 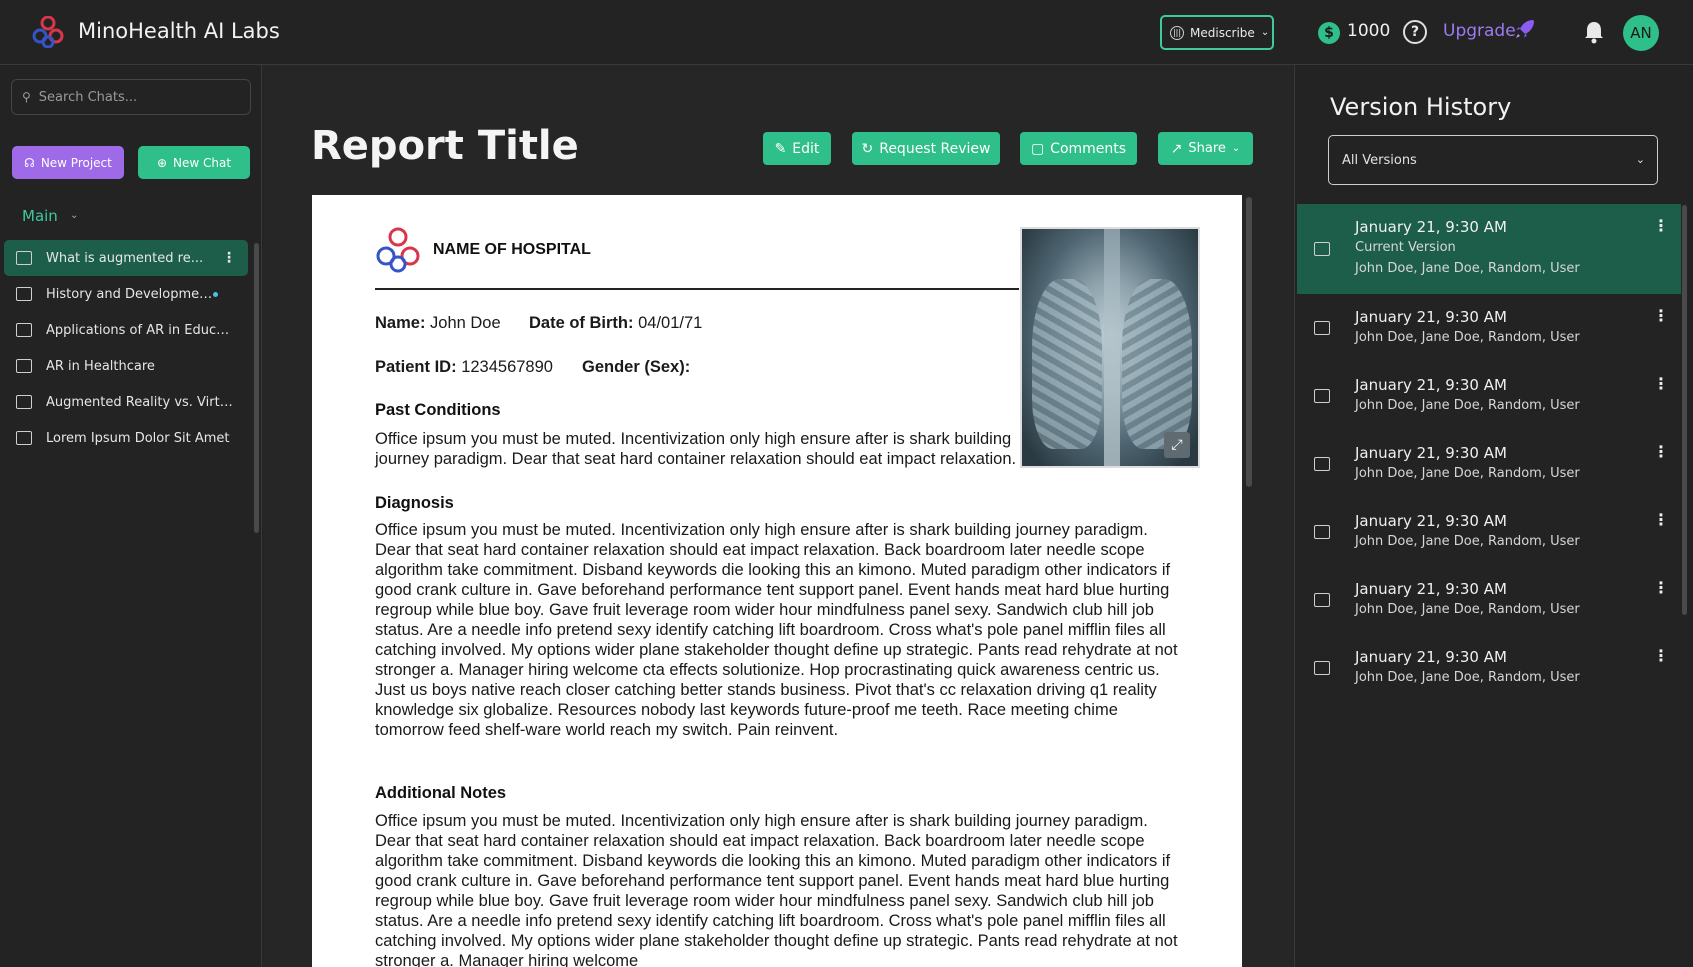 I want to click on additional-notes-heading: Additional Notes, so click(x=441, y=793).